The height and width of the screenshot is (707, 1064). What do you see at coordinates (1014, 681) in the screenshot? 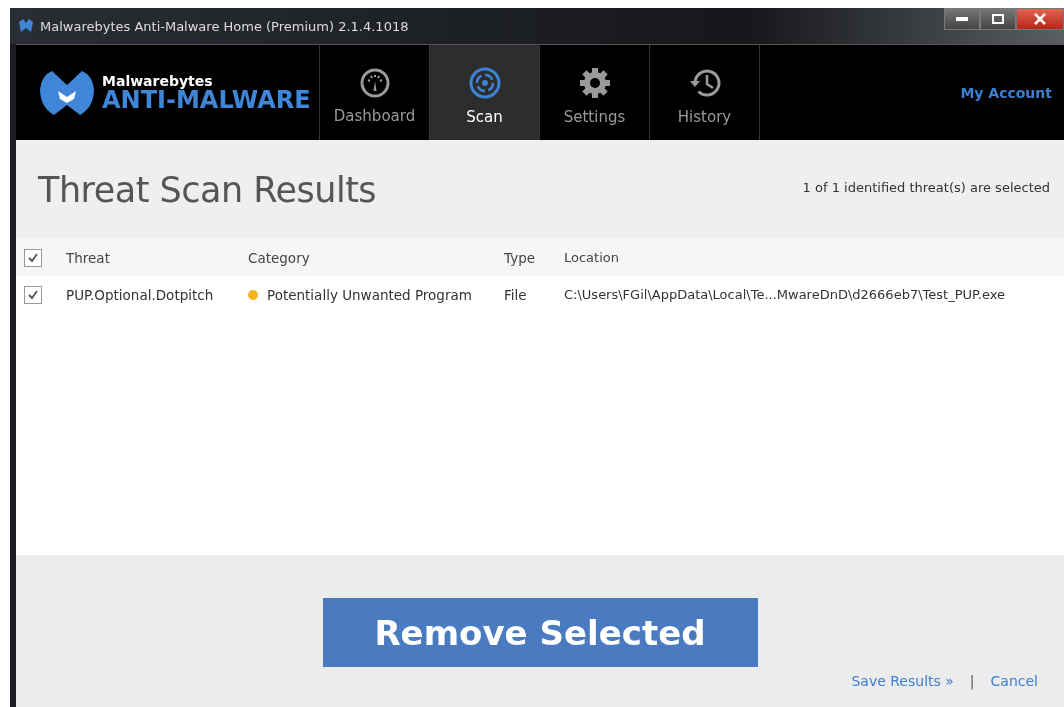
I see `cancel-link: Cancel` at bounding box center [1014, 681].